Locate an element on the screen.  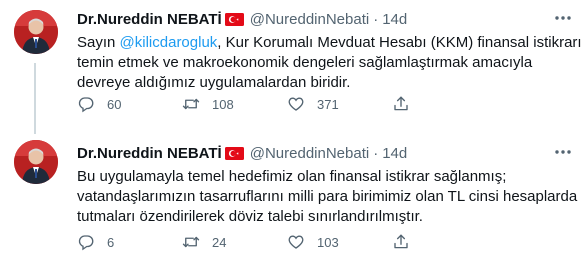
thread-connector-line is located at coordinates (35, 98).